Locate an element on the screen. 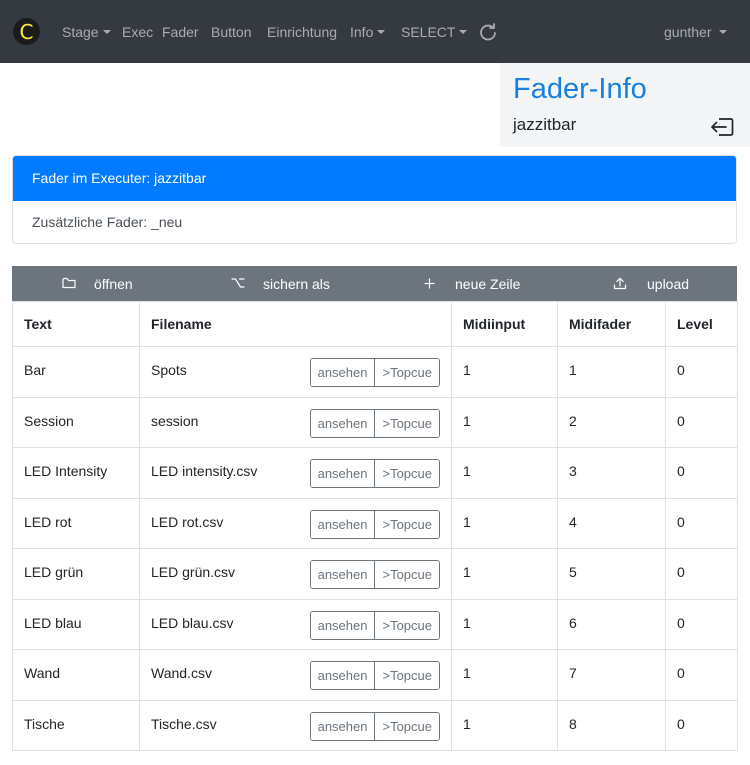 Image resolution: width=750 pixels, height=765 pixels. column-header-midiinput: Midiinput is located at coordinates (504, 324).